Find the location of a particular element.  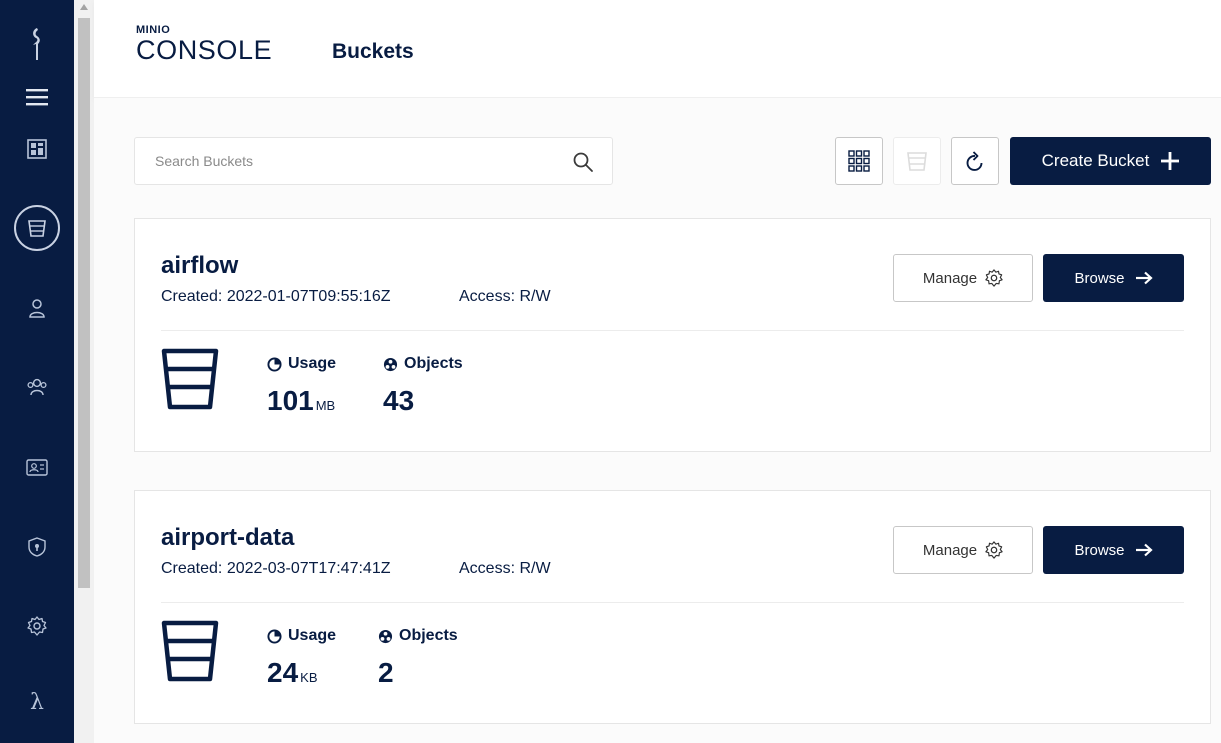

minio-console-logo: MINIO CONSOLE is located at coordinates (204, 44).